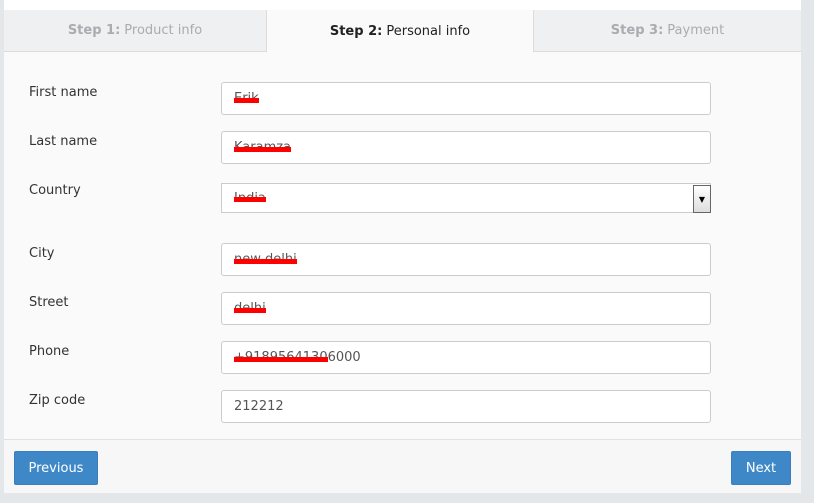 Image resolution: width=814 pixels, height=503 pixels. Describe the element at coordinates (466, 308) in the screenshot. I see `street-input: delhi` at that location.